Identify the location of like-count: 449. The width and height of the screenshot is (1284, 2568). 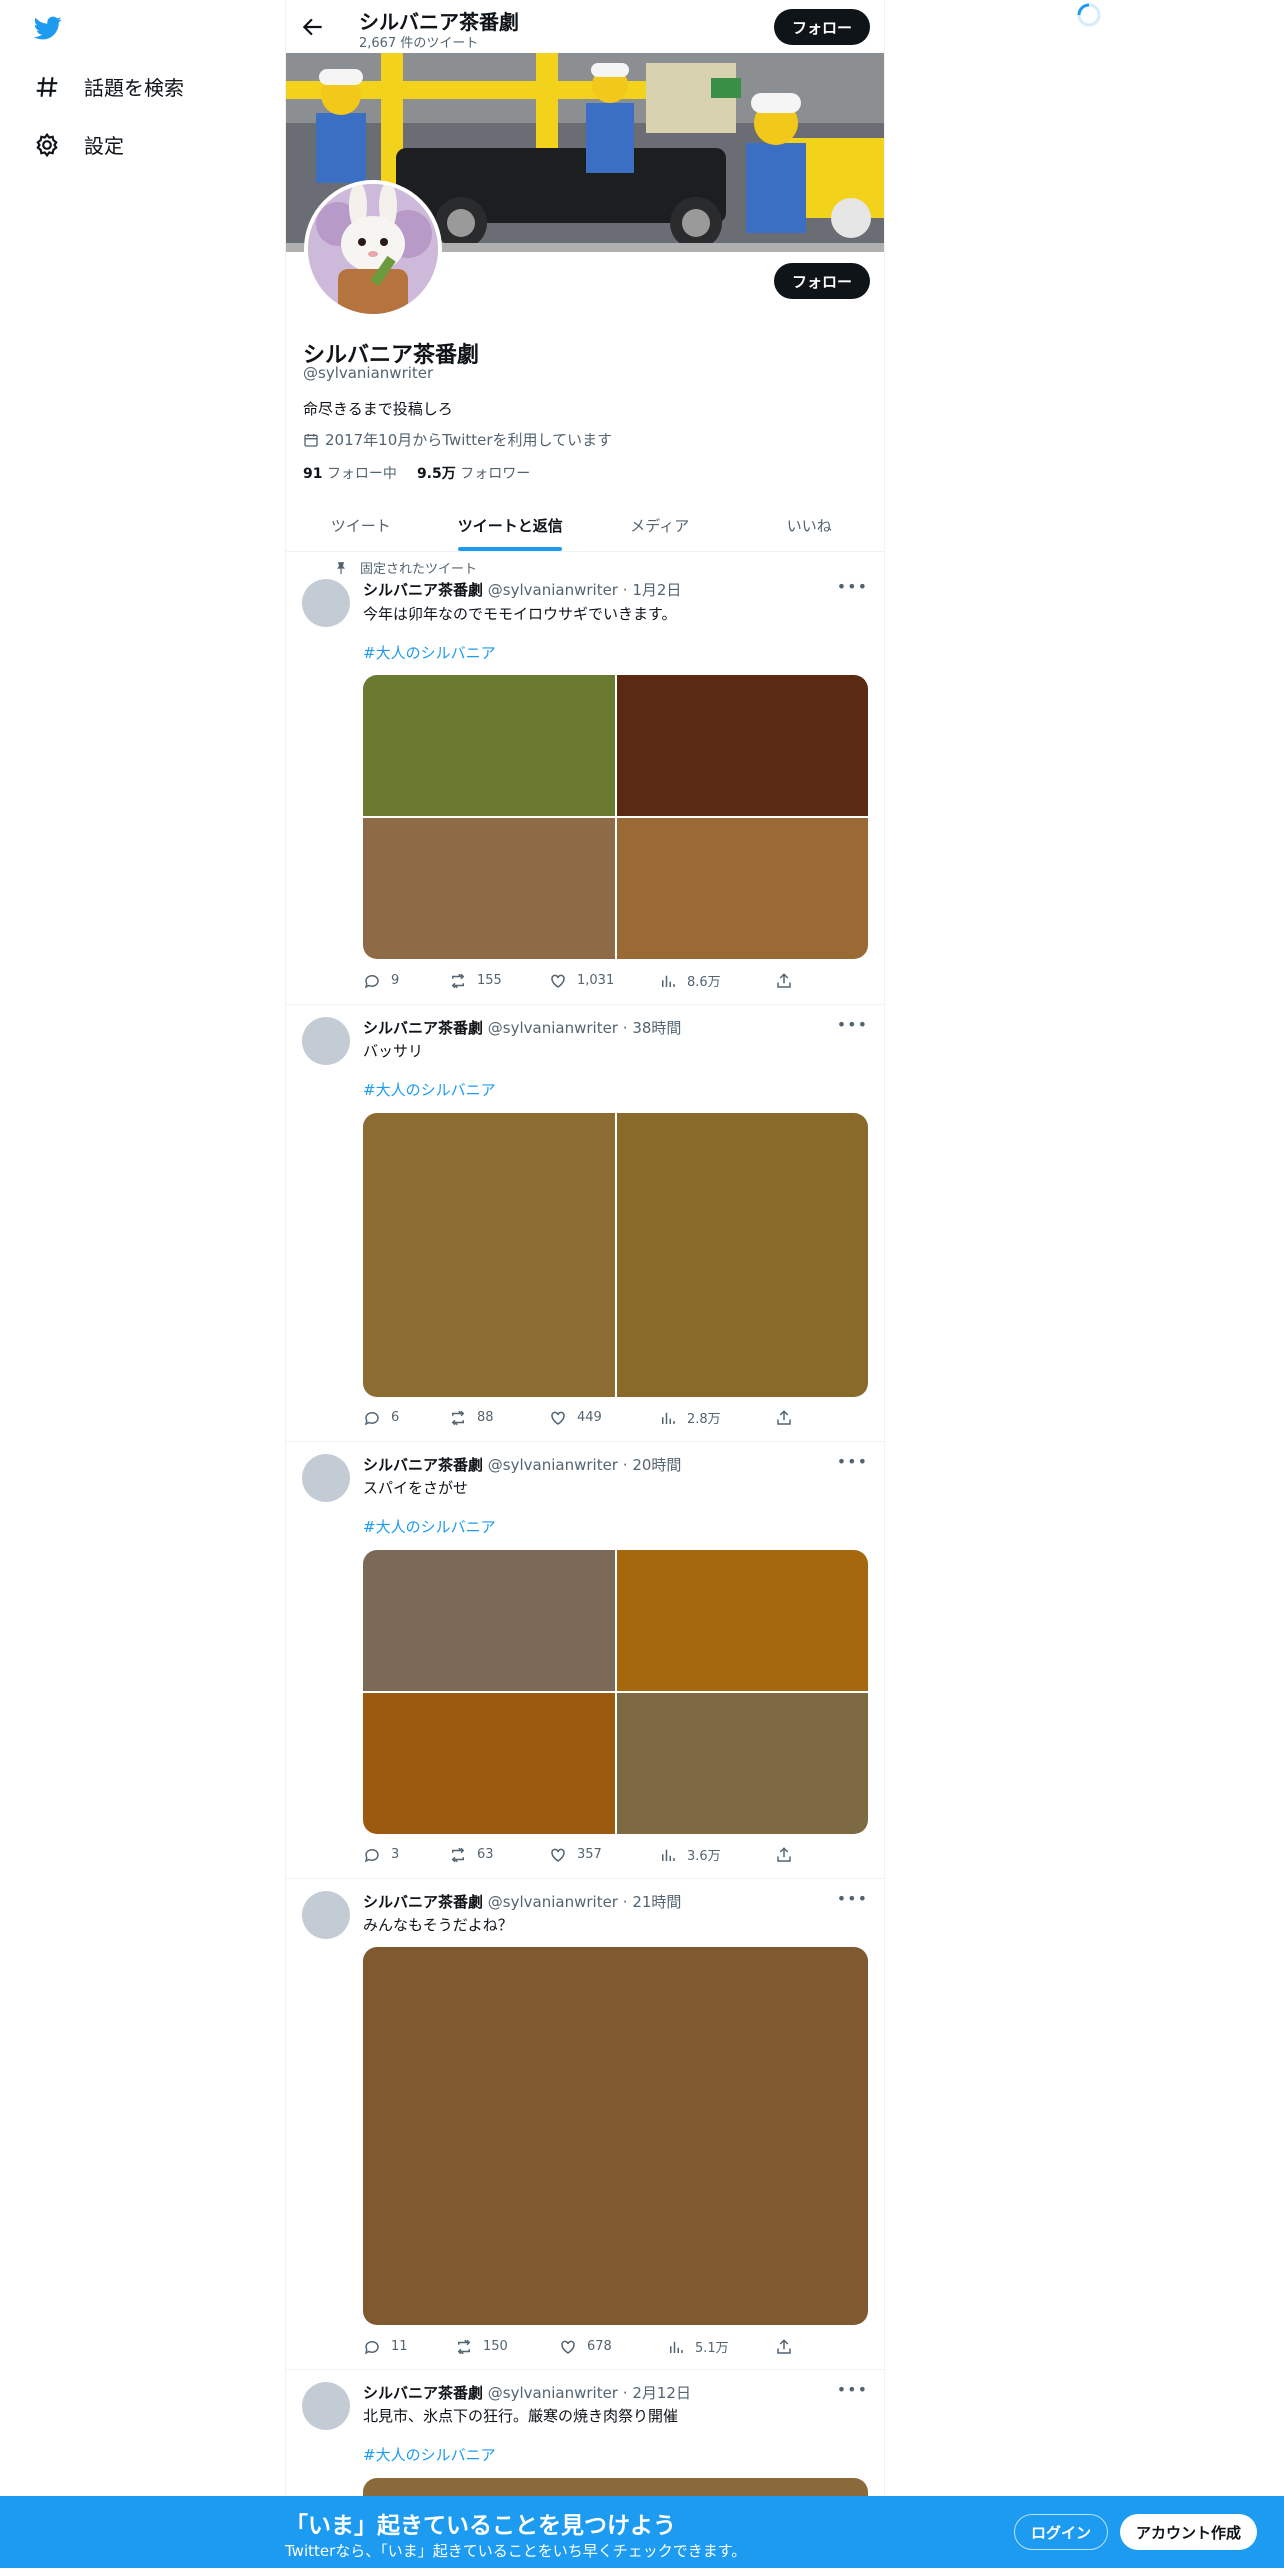
(589, 1417).